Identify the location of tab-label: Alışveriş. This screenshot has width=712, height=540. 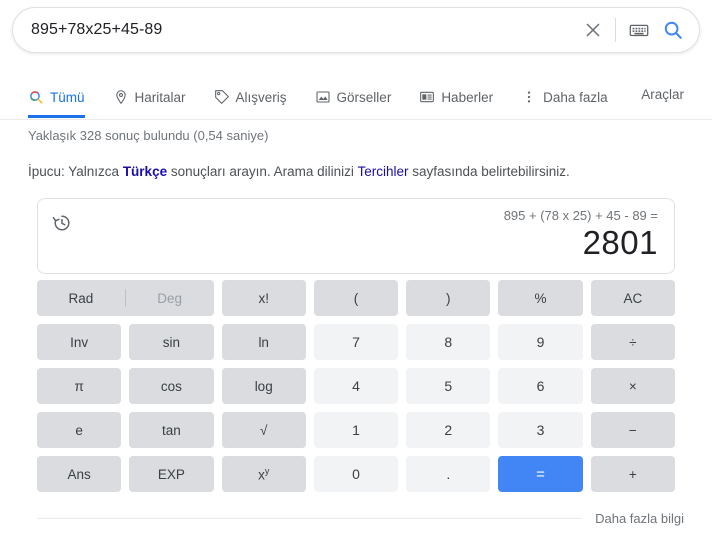
(261, 97).